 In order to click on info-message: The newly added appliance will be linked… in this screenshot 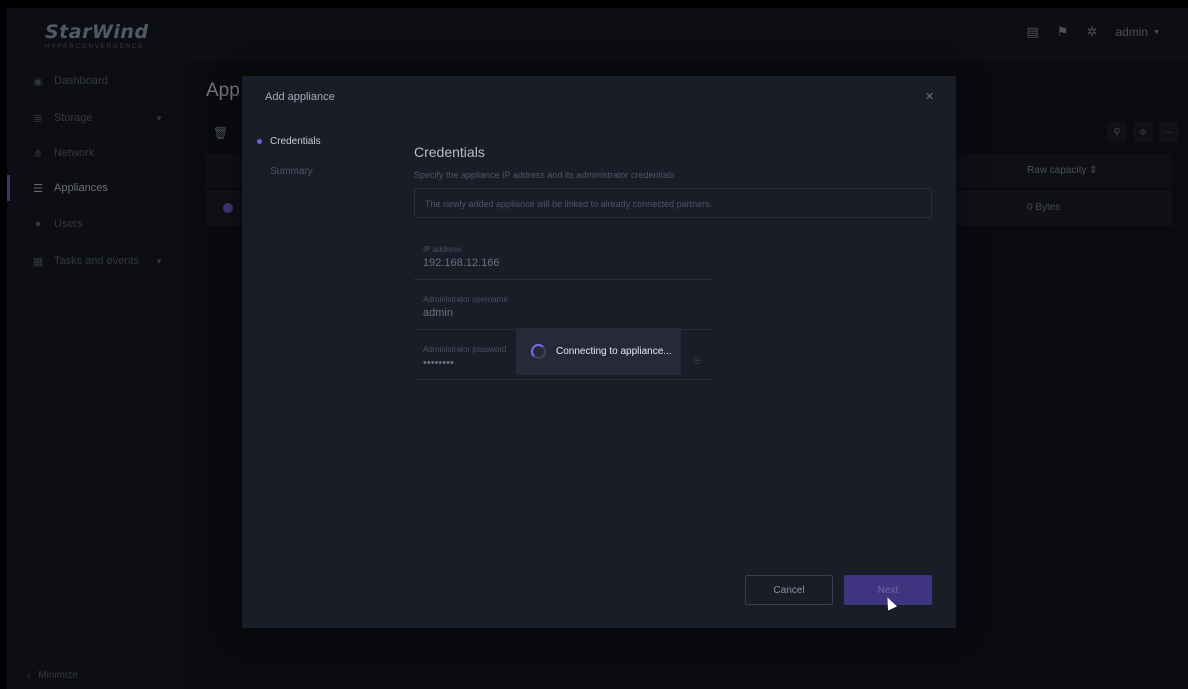, I will do `click(673, 203)`.